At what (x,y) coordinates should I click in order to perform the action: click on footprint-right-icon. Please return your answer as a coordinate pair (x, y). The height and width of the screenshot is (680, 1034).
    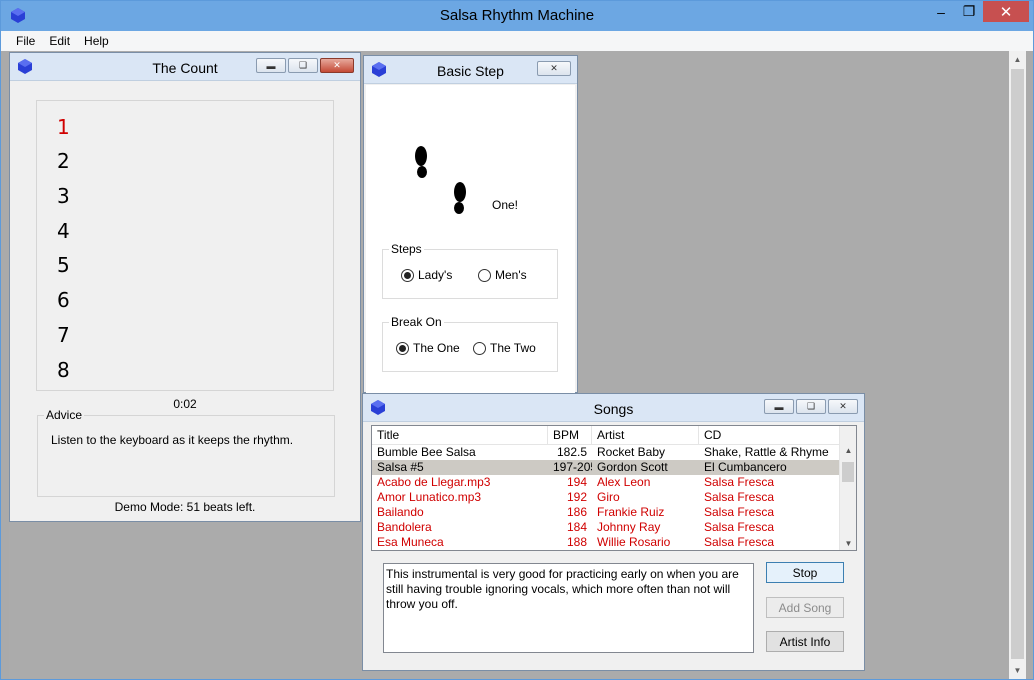
    Looking at the image, I should click on (460, 198).